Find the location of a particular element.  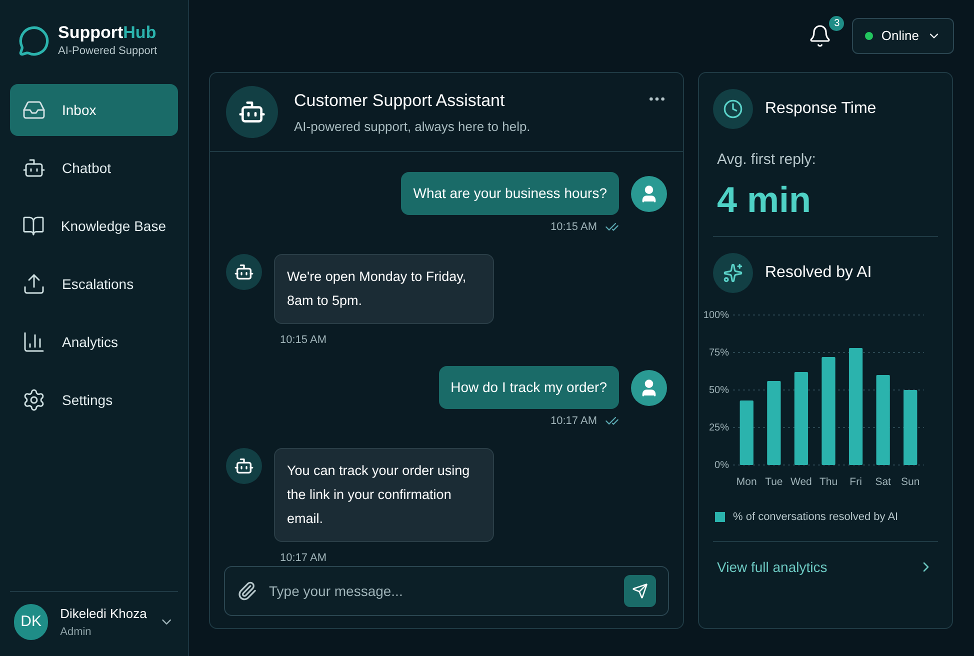

send-button is located at coordinates (640, 591).